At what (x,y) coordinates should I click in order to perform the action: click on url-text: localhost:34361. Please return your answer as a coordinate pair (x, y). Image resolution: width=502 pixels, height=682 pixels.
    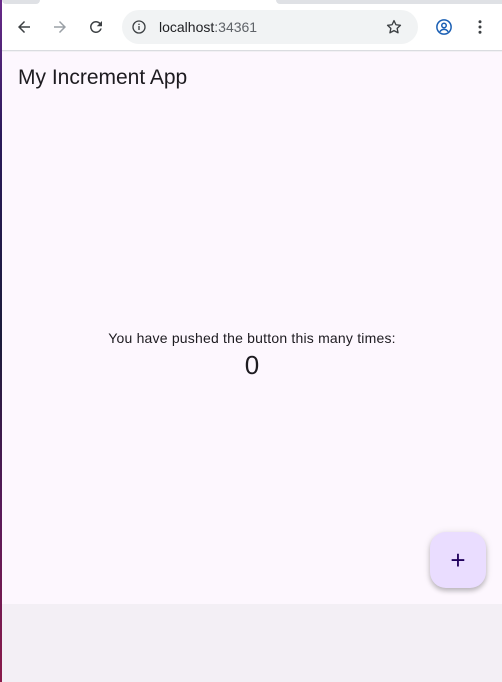
    Looking at the image, I should click on (208, 27).